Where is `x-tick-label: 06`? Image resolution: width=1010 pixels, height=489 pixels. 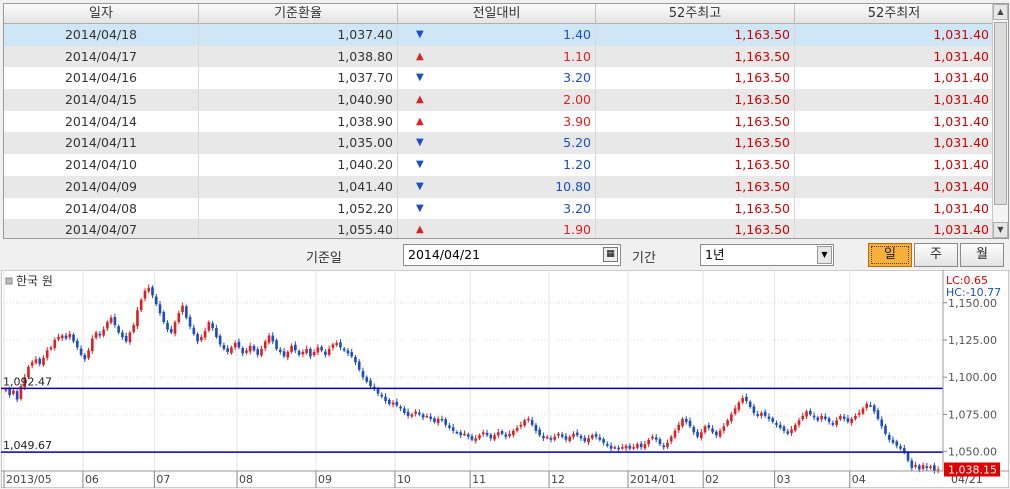 x-tick-label: 06 is located at coordinates (92, 479).